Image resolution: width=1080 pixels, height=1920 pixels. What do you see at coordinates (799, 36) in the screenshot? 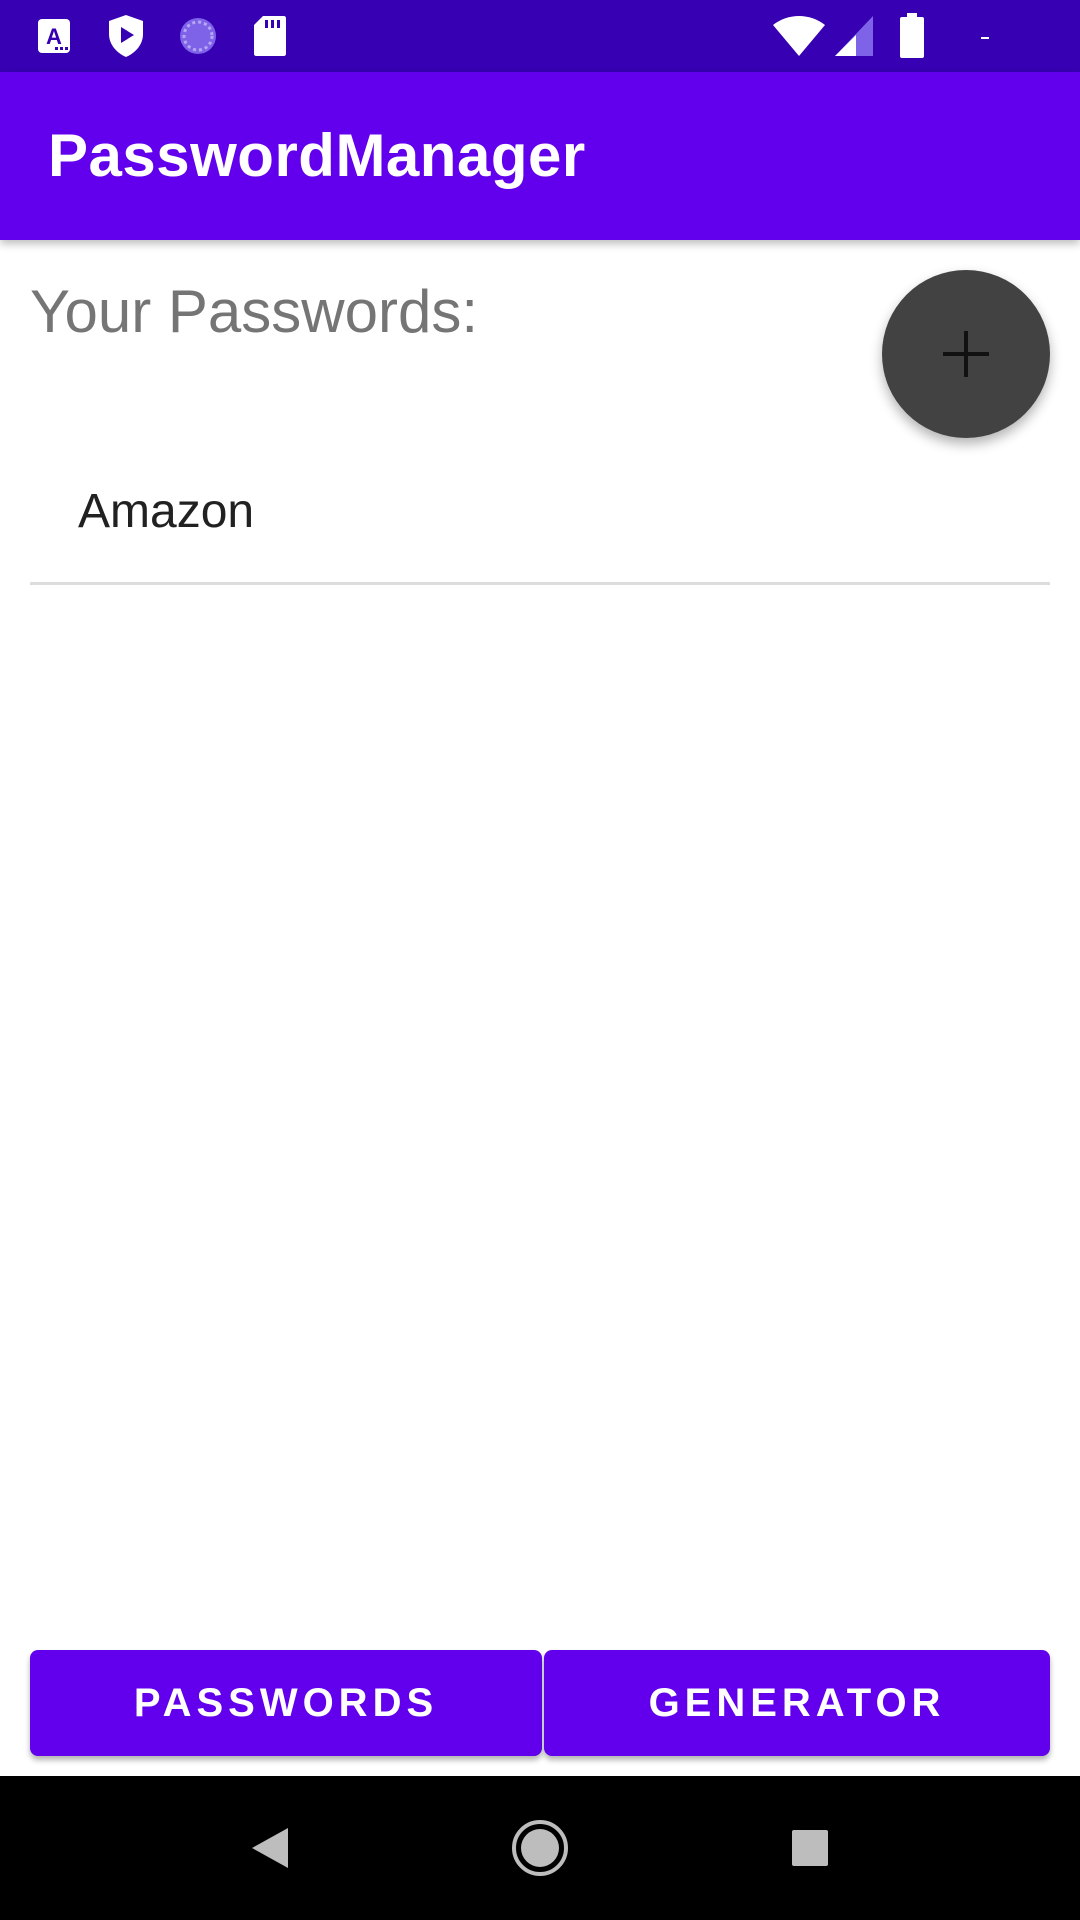
I see `wifi-icon` at bounding box center [799, 36].